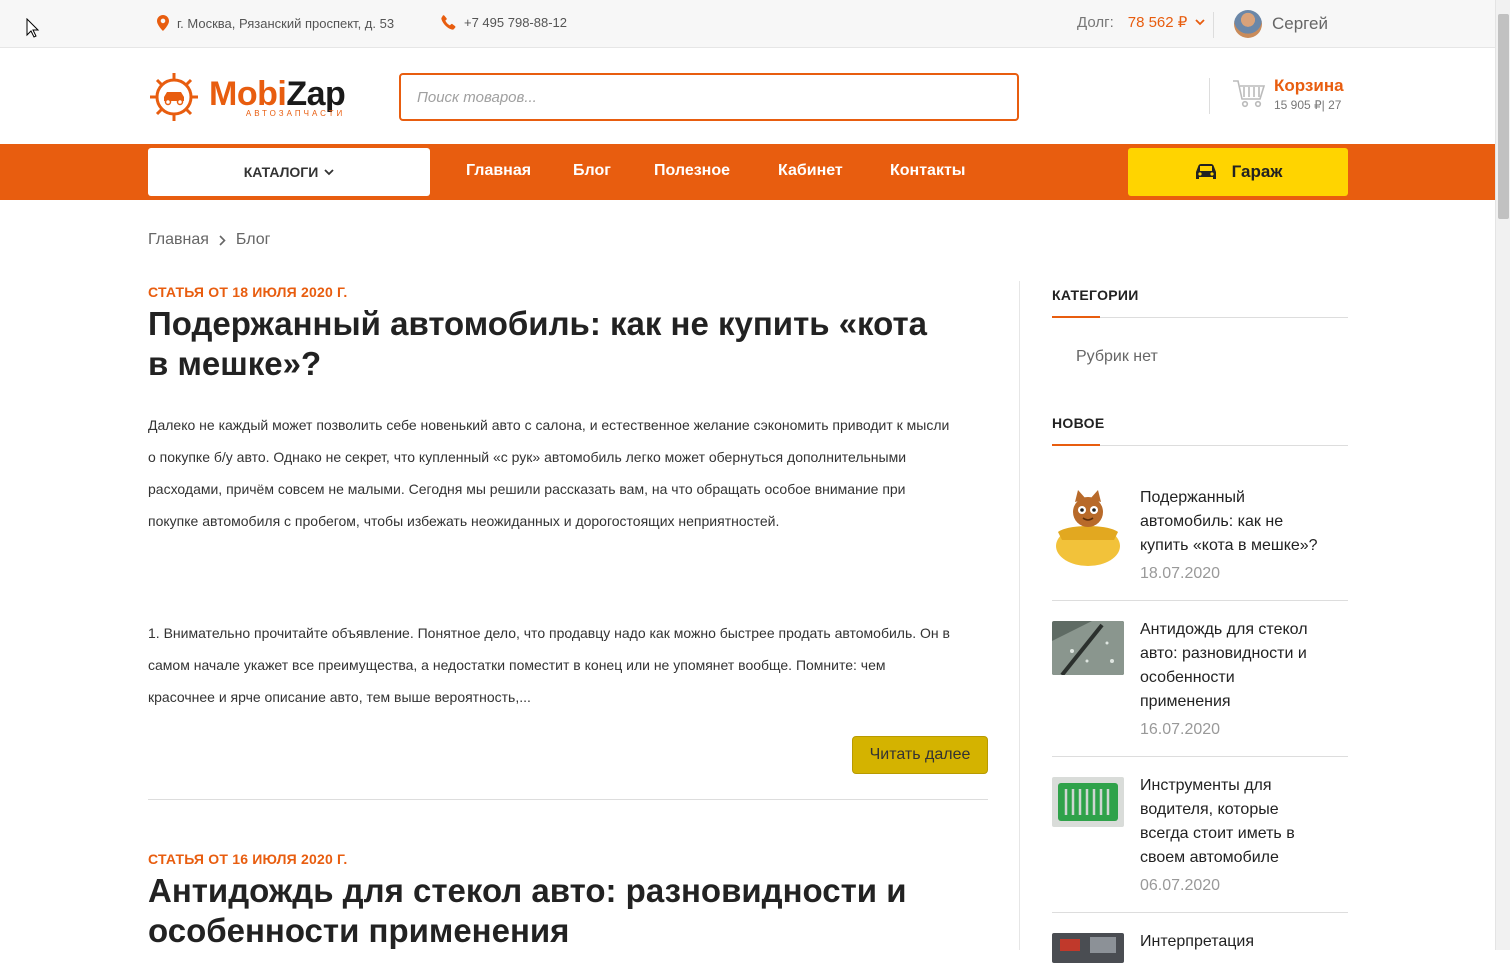 The width and height of the screenshot is (1510, 963). What do you see at coordinates (222, 240) in the screenshot?
I see `chevron-right-icon` at bounding box center [222, 240].